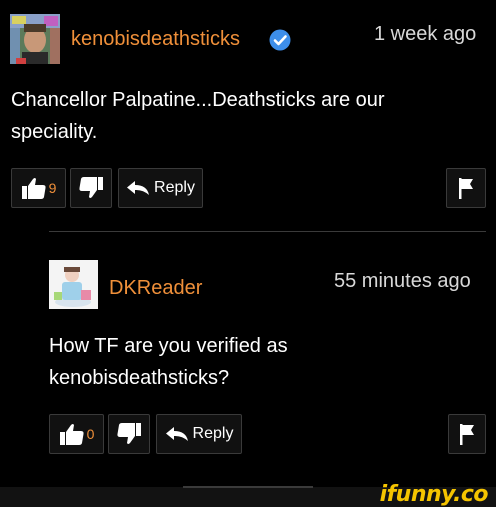  I want to click on like-button: 0, so click(76, 434).